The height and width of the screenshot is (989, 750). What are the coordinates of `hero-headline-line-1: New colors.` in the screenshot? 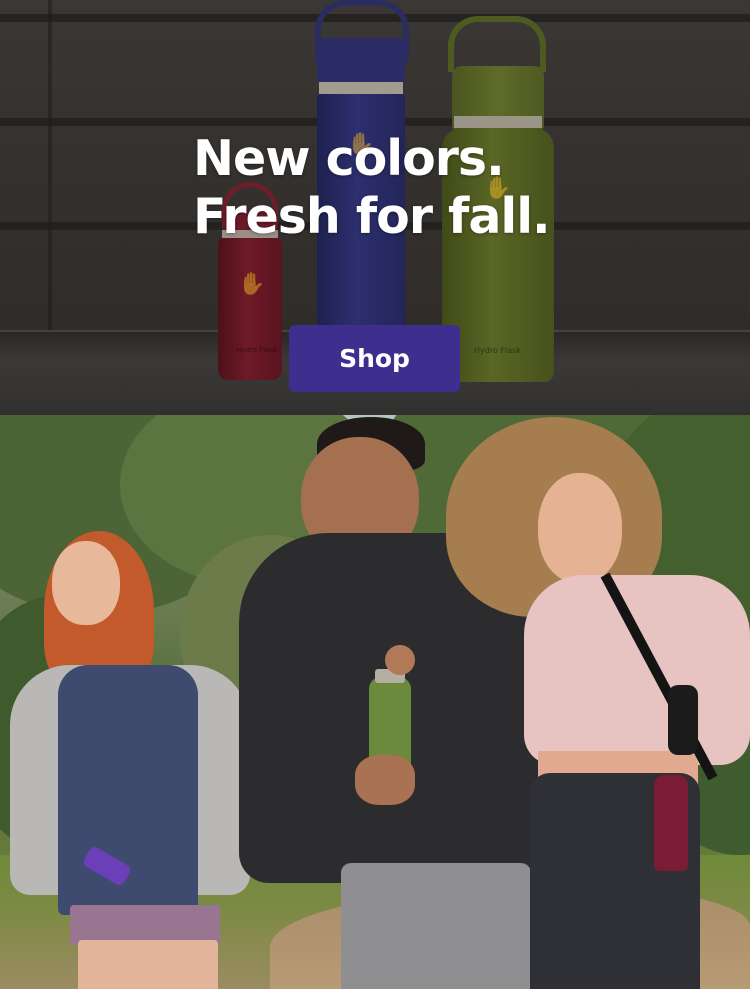 It's located at (349, 158).